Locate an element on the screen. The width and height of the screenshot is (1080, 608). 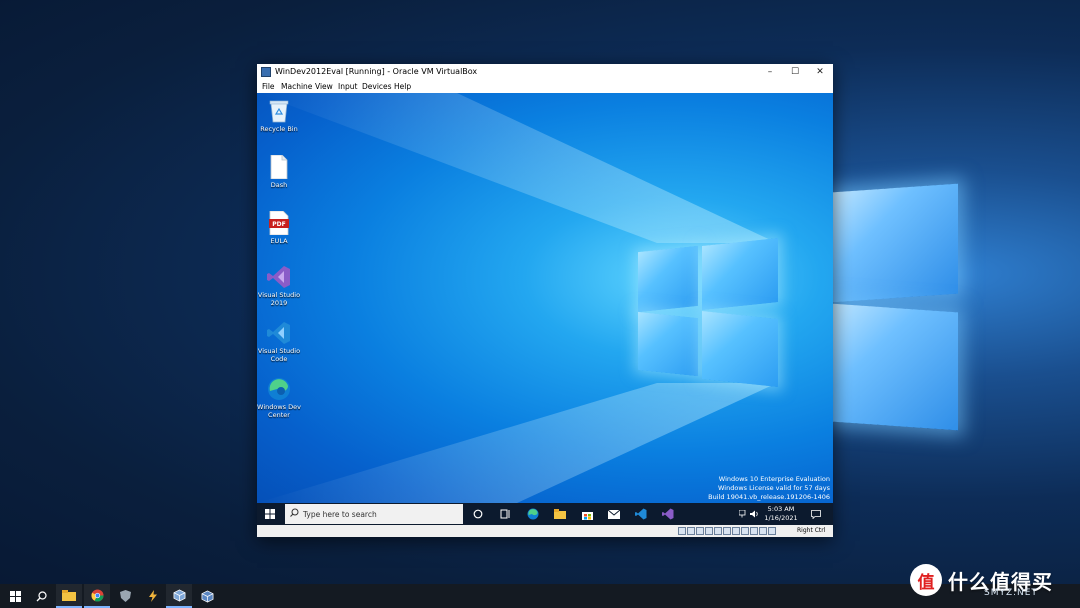
desktop-icon-windows-dev-center: Windows Dev Center is located at coordinates (279, 398).